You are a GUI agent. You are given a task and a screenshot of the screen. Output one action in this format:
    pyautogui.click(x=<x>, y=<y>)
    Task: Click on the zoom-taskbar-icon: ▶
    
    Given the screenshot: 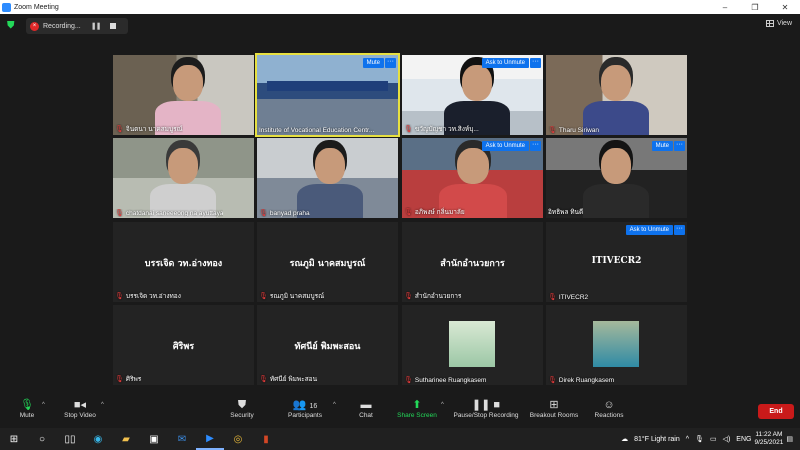 What is the action you would take?
    pyautogui.click(x=210, y=439)
    